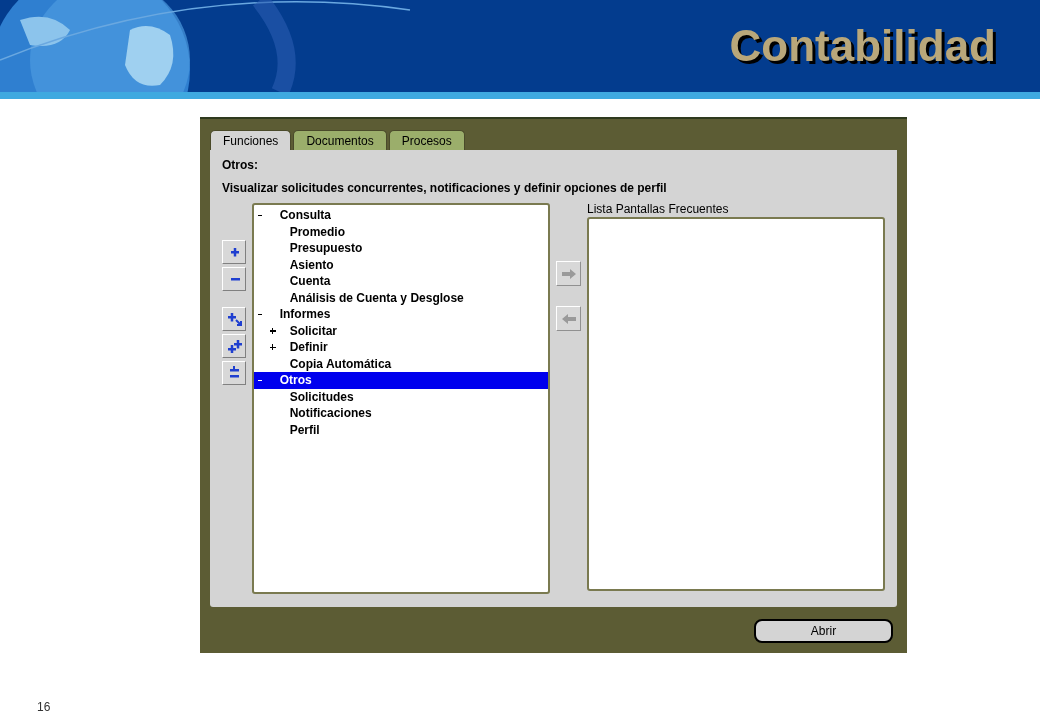  What do you see at coordinates (401, 413) in the screenshot?
I see `tree-item: Notificaciones` at bounding box center [401, 413].